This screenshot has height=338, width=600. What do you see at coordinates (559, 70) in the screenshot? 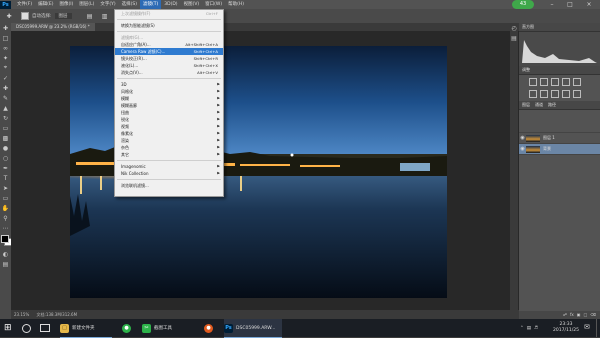
I see `adjustments-tab: 调整` at bounding box center [559, 70].